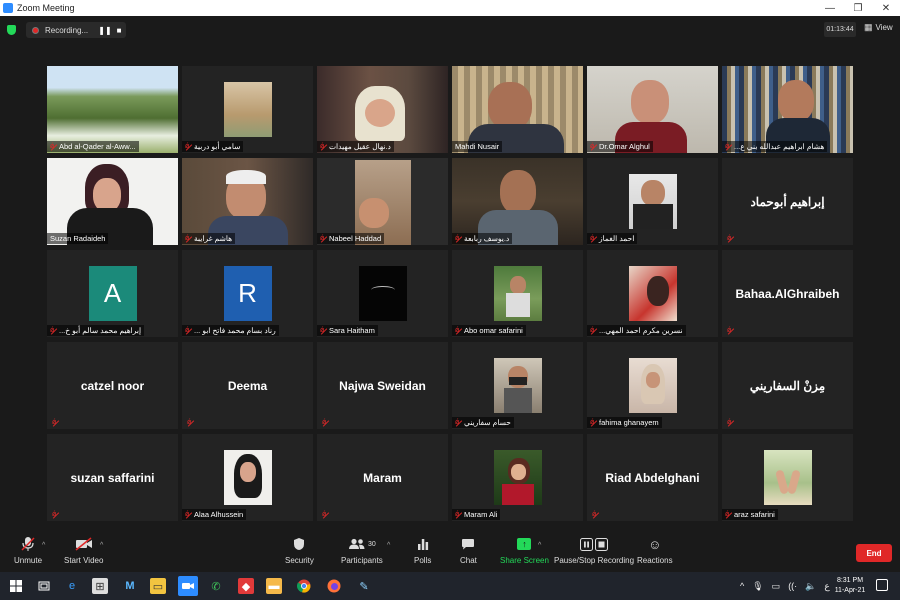  What do you see at coordinates (8, 8) in the screenshot?
I see `zoom-logo-icon` at bounding box center [8, 8].